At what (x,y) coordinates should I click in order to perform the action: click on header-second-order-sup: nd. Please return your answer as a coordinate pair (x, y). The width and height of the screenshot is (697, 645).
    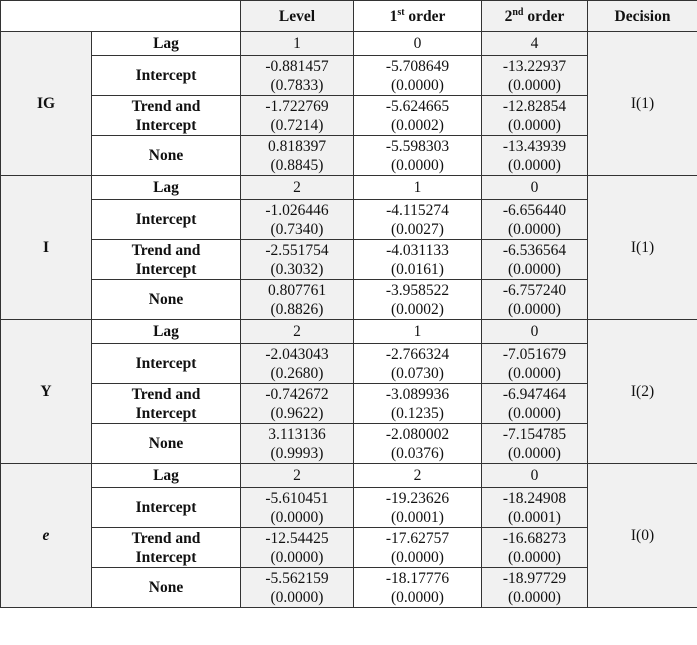
    Looking at the image, I should click on (518, 12).